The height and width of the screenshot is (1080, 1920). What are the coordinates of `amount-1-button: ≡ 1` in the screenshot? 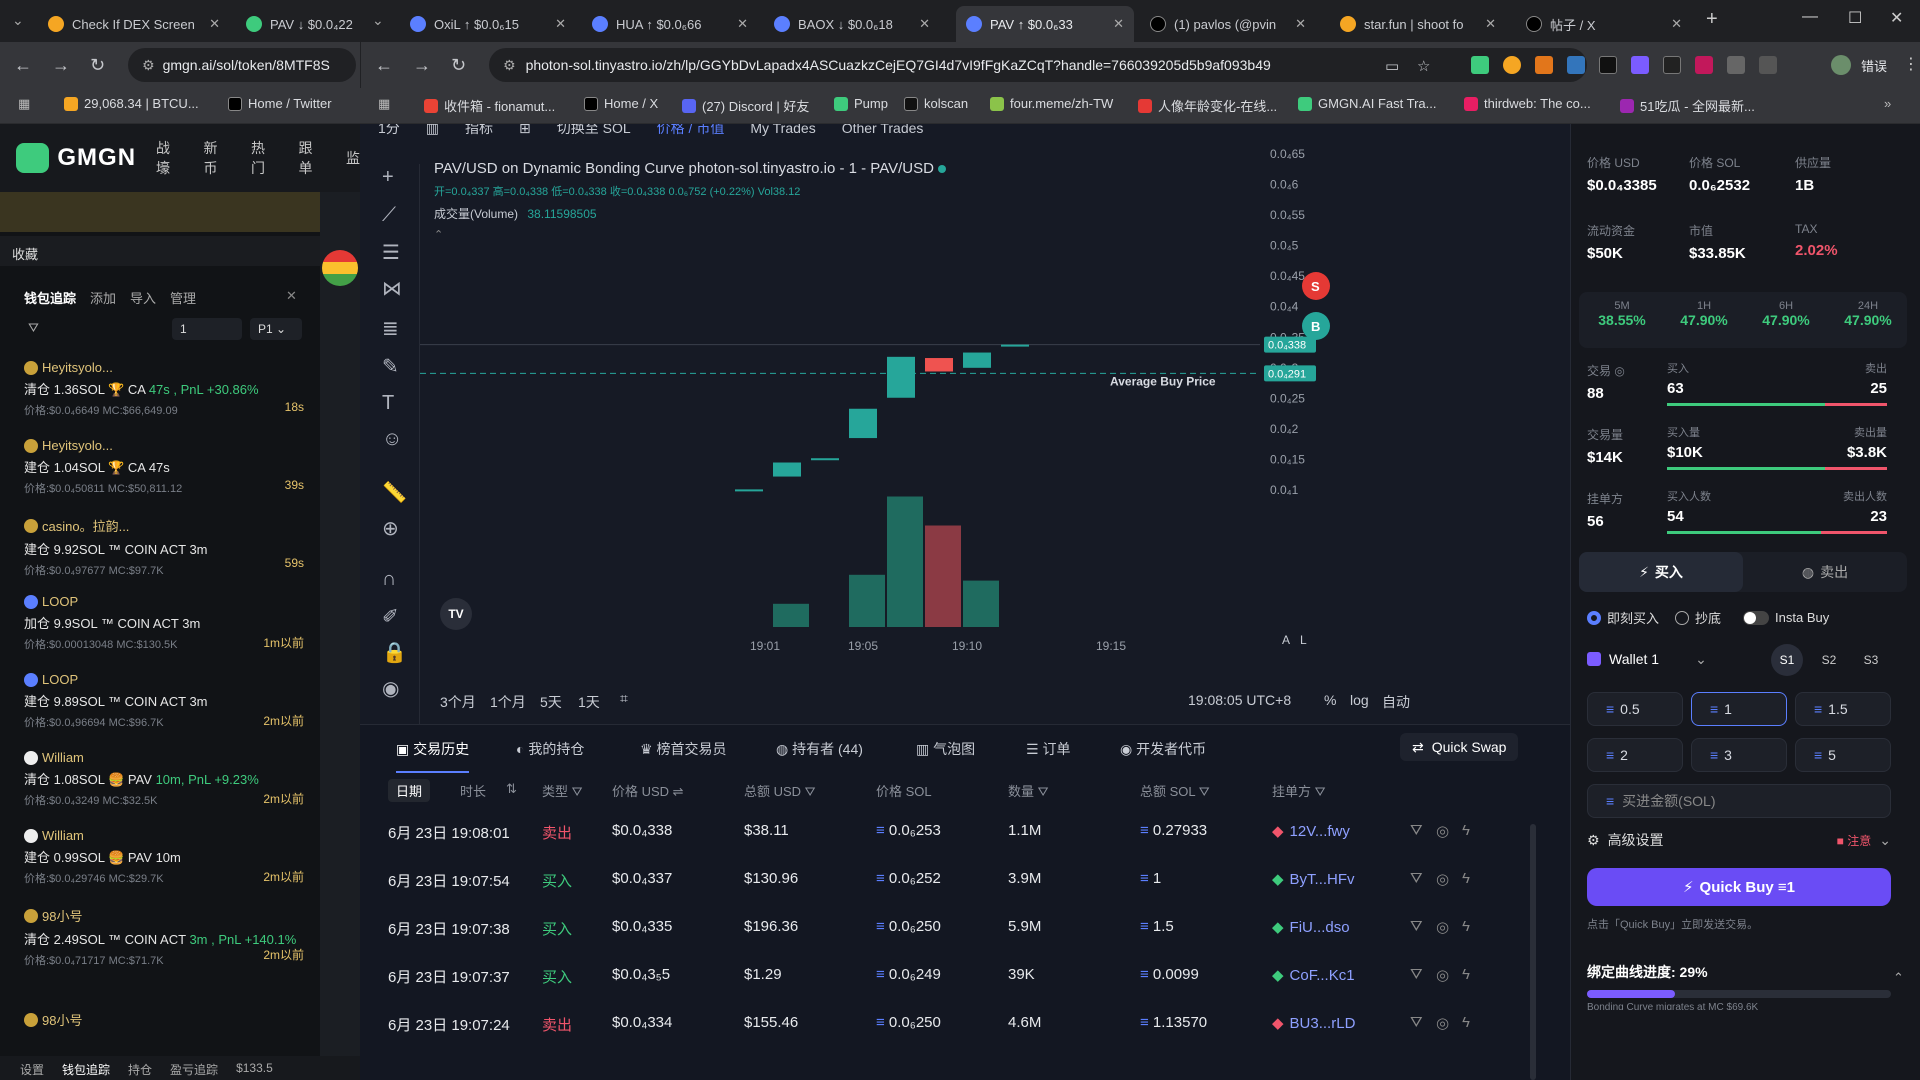 It's located at (1739, 709).